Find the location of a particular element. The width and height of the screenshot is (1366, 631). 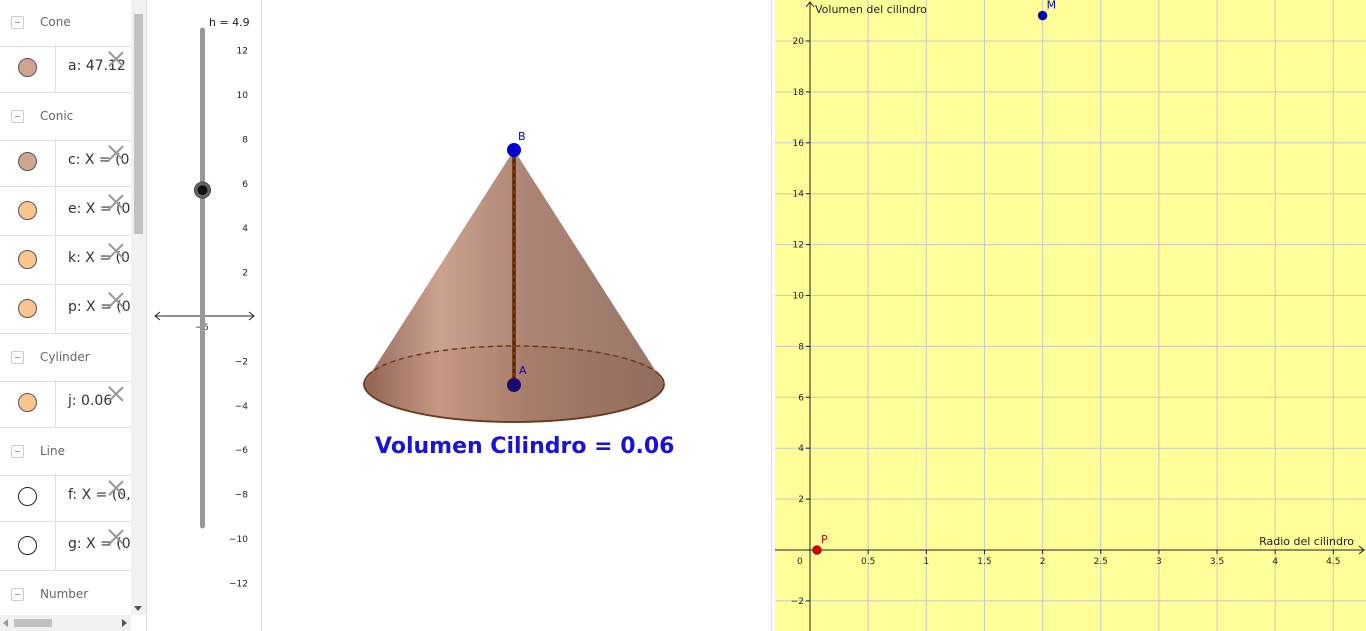

algebra-group-name: Cone is located at coordinates (55, 22).